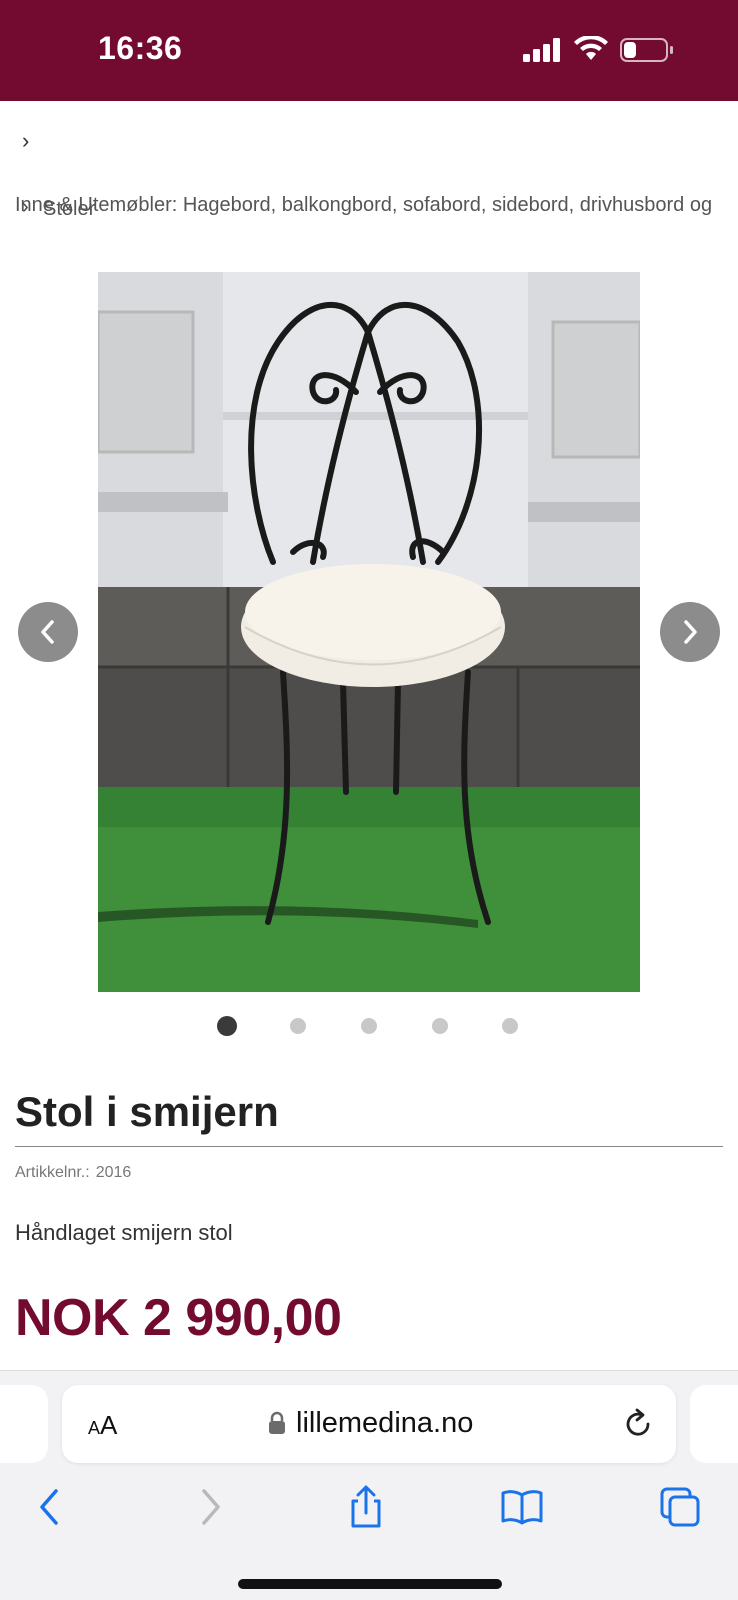  I want to click on lock-icon, so click(277, 1422).